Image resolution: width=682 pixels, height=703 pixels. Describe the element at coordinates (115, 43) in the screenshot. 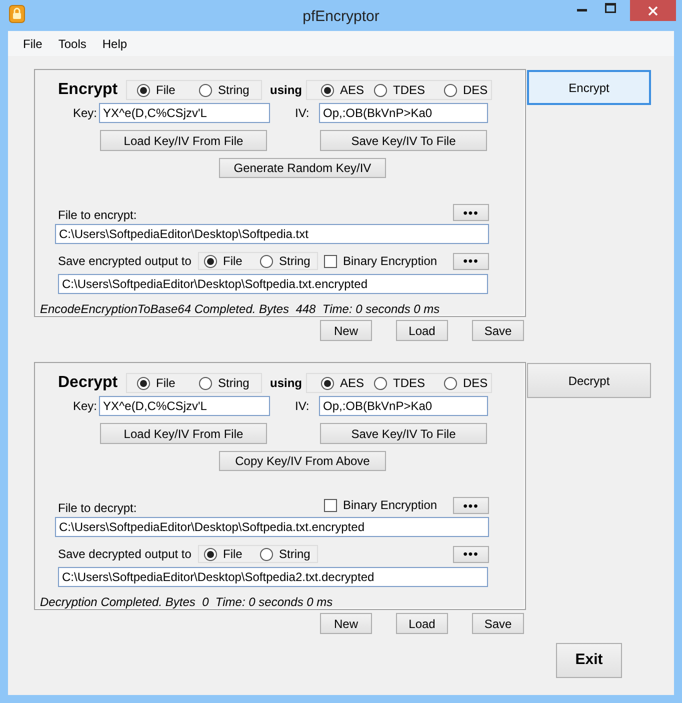

I see `menu-item: Help` at that location.